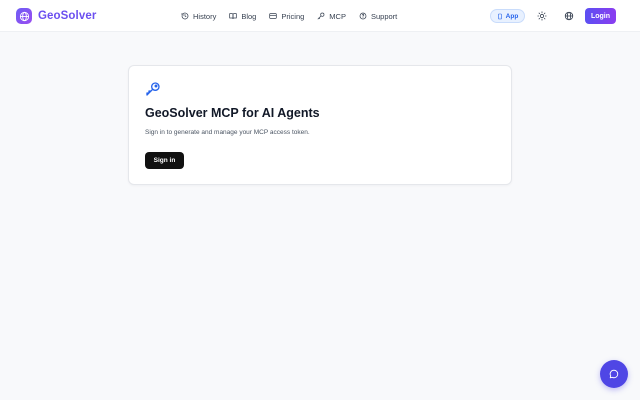 The image size is (640, 400). What do you see at coordinates (233, 16) in the screenshot?
I see `book-icon` at bounding box center [233, 16].